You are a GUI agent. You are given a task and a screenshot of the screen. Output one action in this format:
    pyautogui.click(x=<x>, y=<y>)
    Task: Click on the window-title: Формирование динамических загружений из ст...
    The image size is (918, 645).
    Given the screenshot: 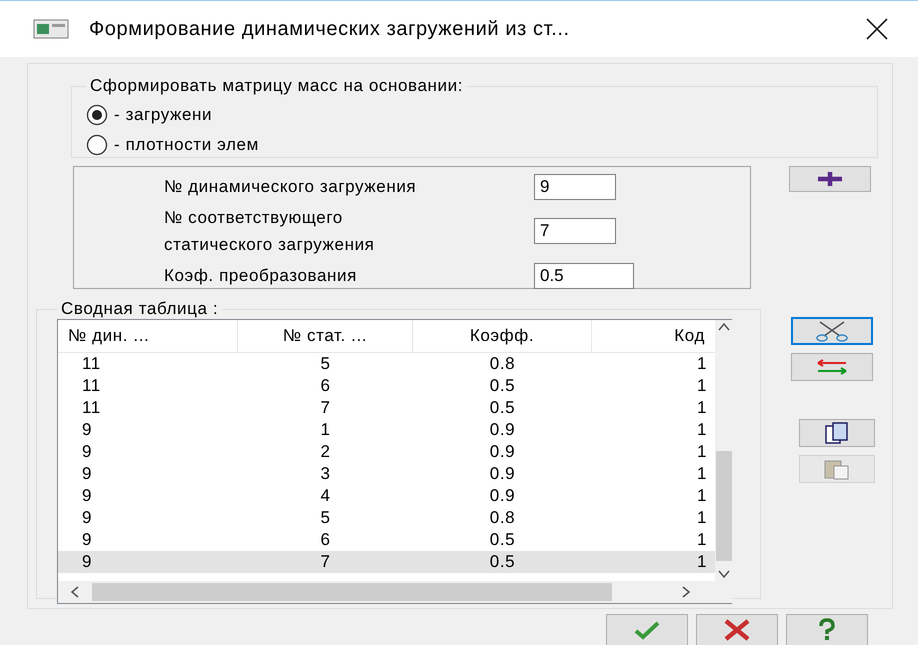 What is the action you would take?
    pyautogui.click(x=330, y=29)
    